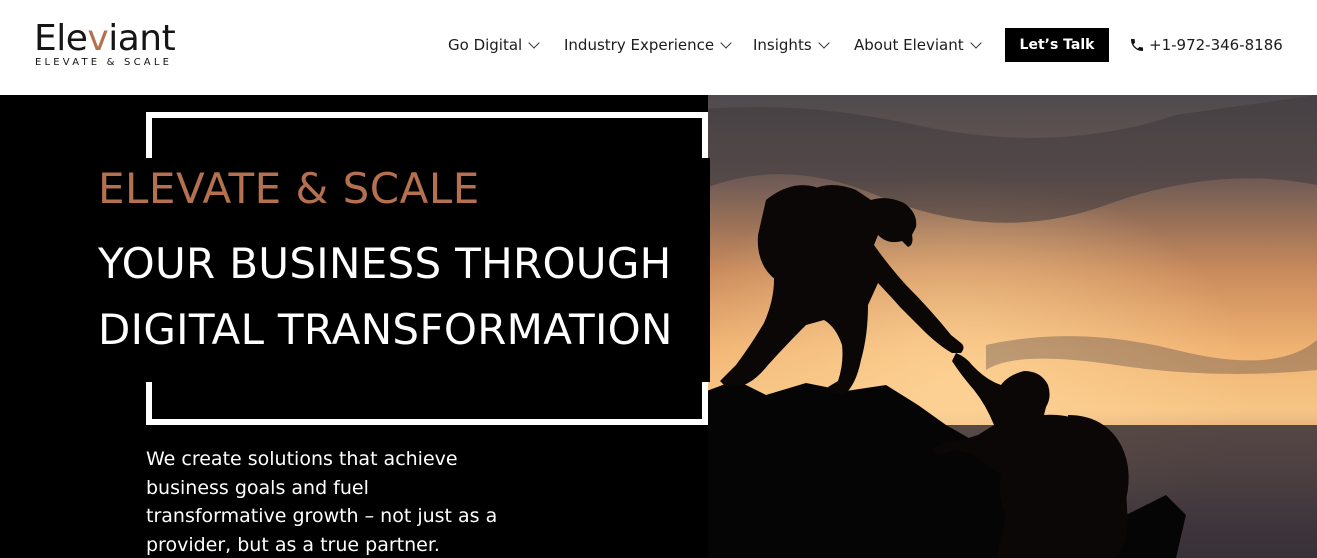  I want to click on logo-tagline: ELEVATE & SCALE, so click(104, 62).